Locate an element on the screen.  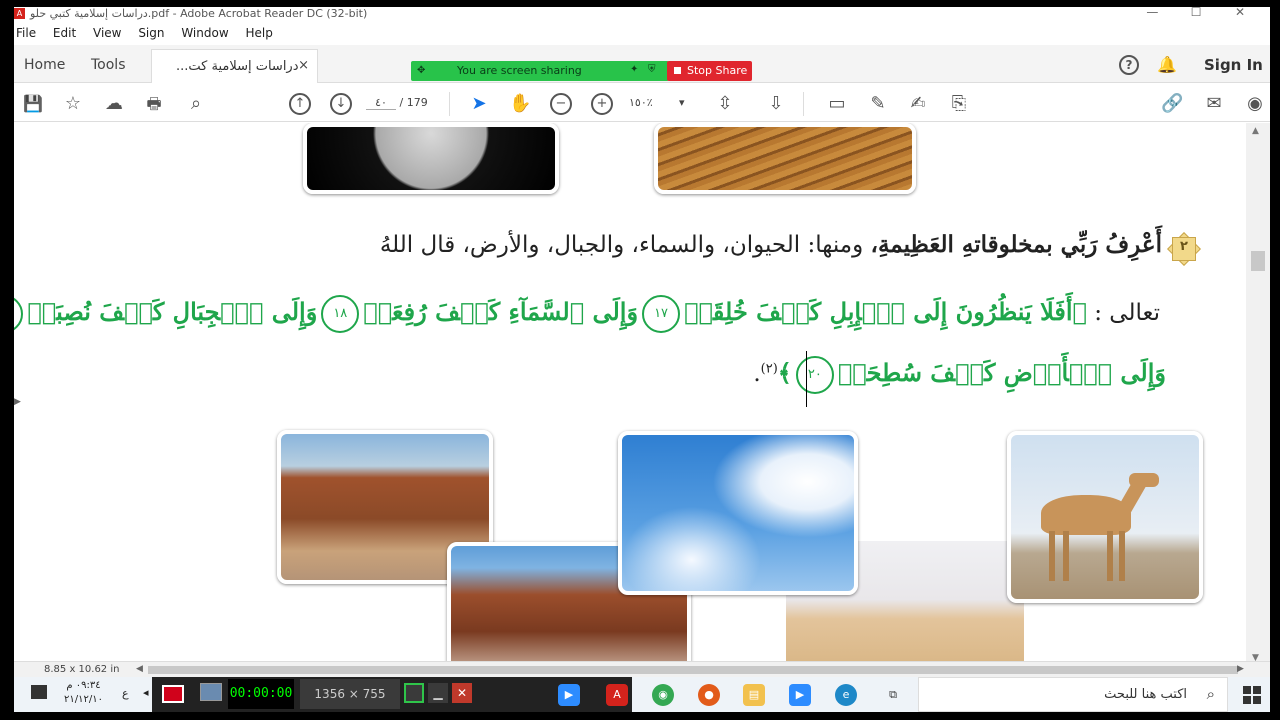
zoom-search-icon: ⌕ is located at coordinates (196, 104).